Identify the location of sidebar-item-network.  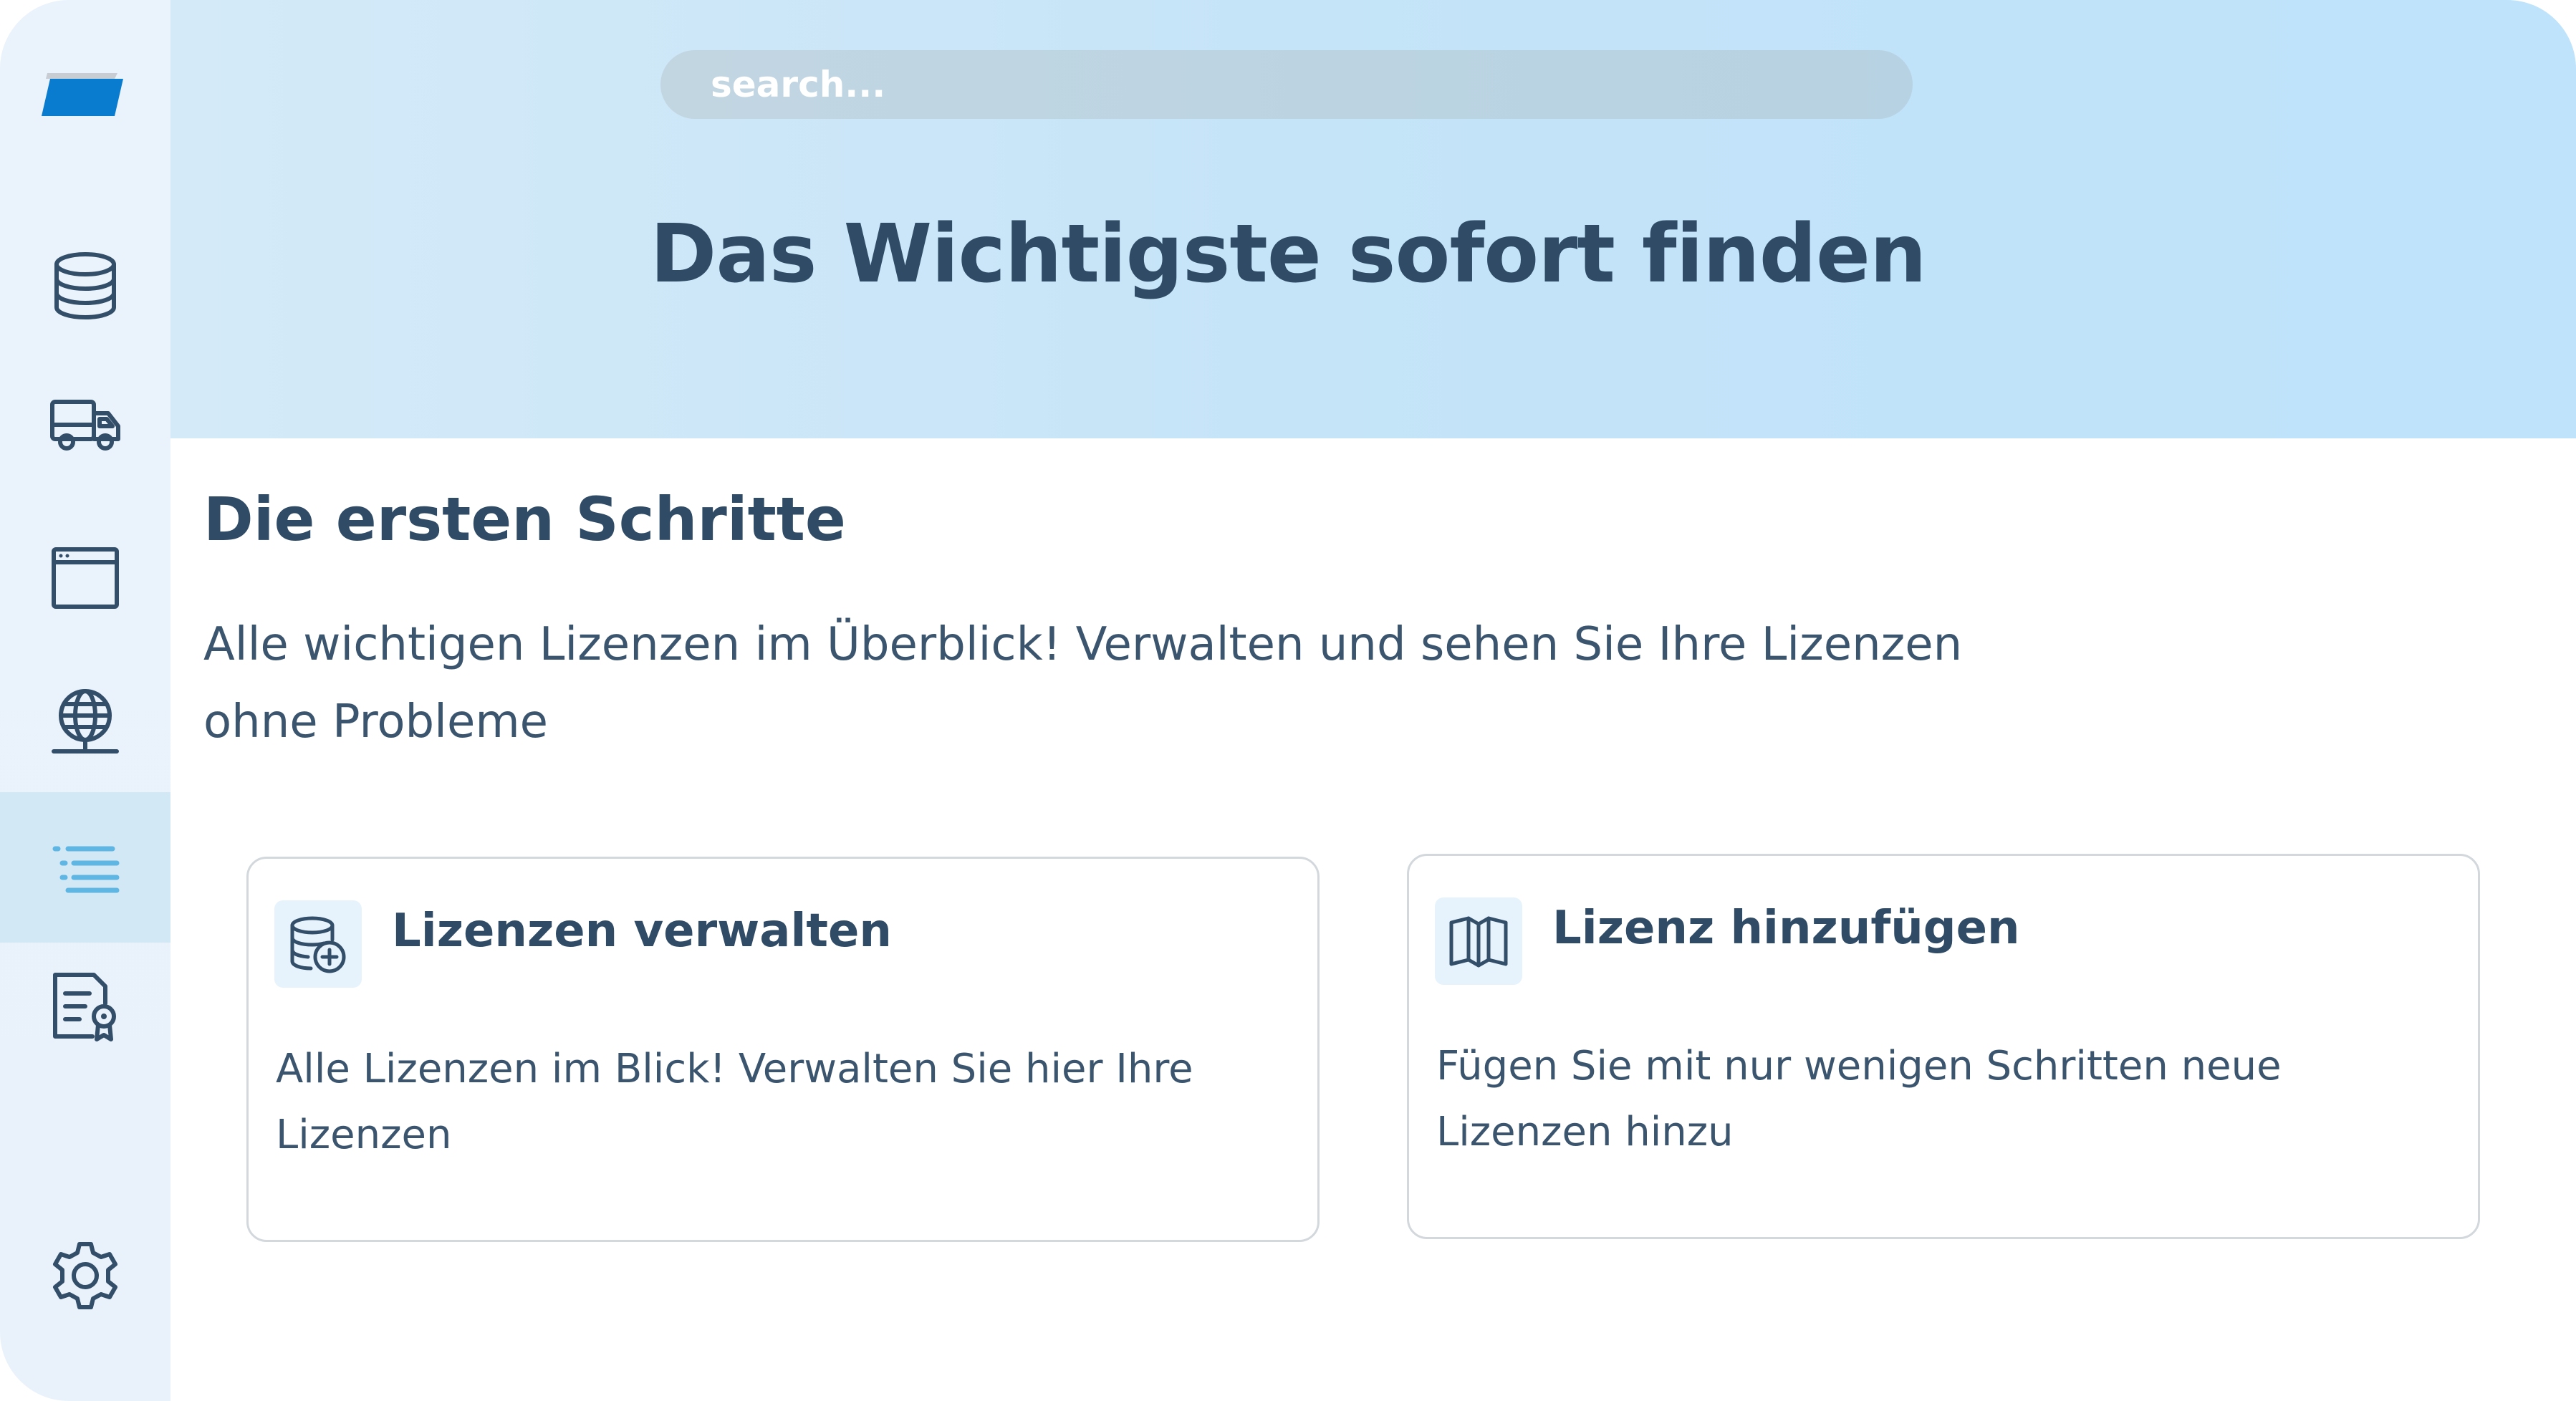
(85, 722).